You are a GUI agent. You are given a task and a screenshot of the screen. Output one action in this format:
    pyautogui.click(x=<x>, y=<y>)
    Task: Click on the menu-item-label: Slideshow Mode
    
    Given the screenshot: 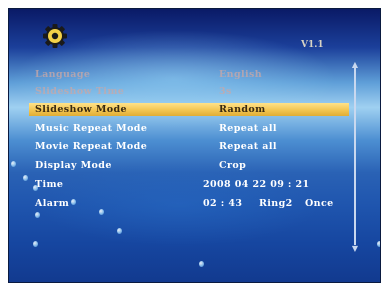 What is the action you would take?
    pyautogui.click(x=81, y=109)
    